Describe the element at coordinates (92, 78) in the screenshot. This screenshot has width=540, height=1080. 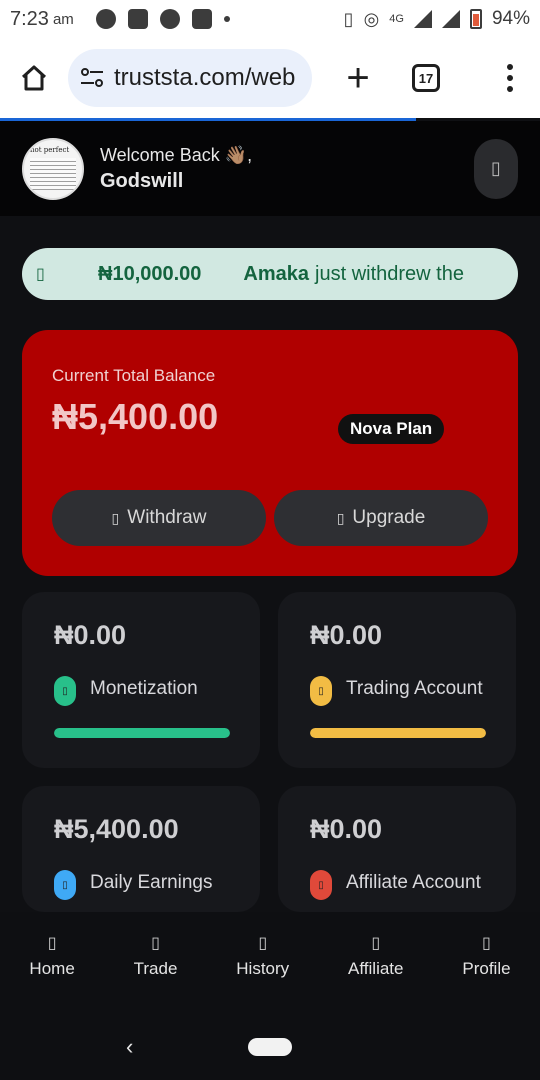
I see `site-settings-icon` at that location.